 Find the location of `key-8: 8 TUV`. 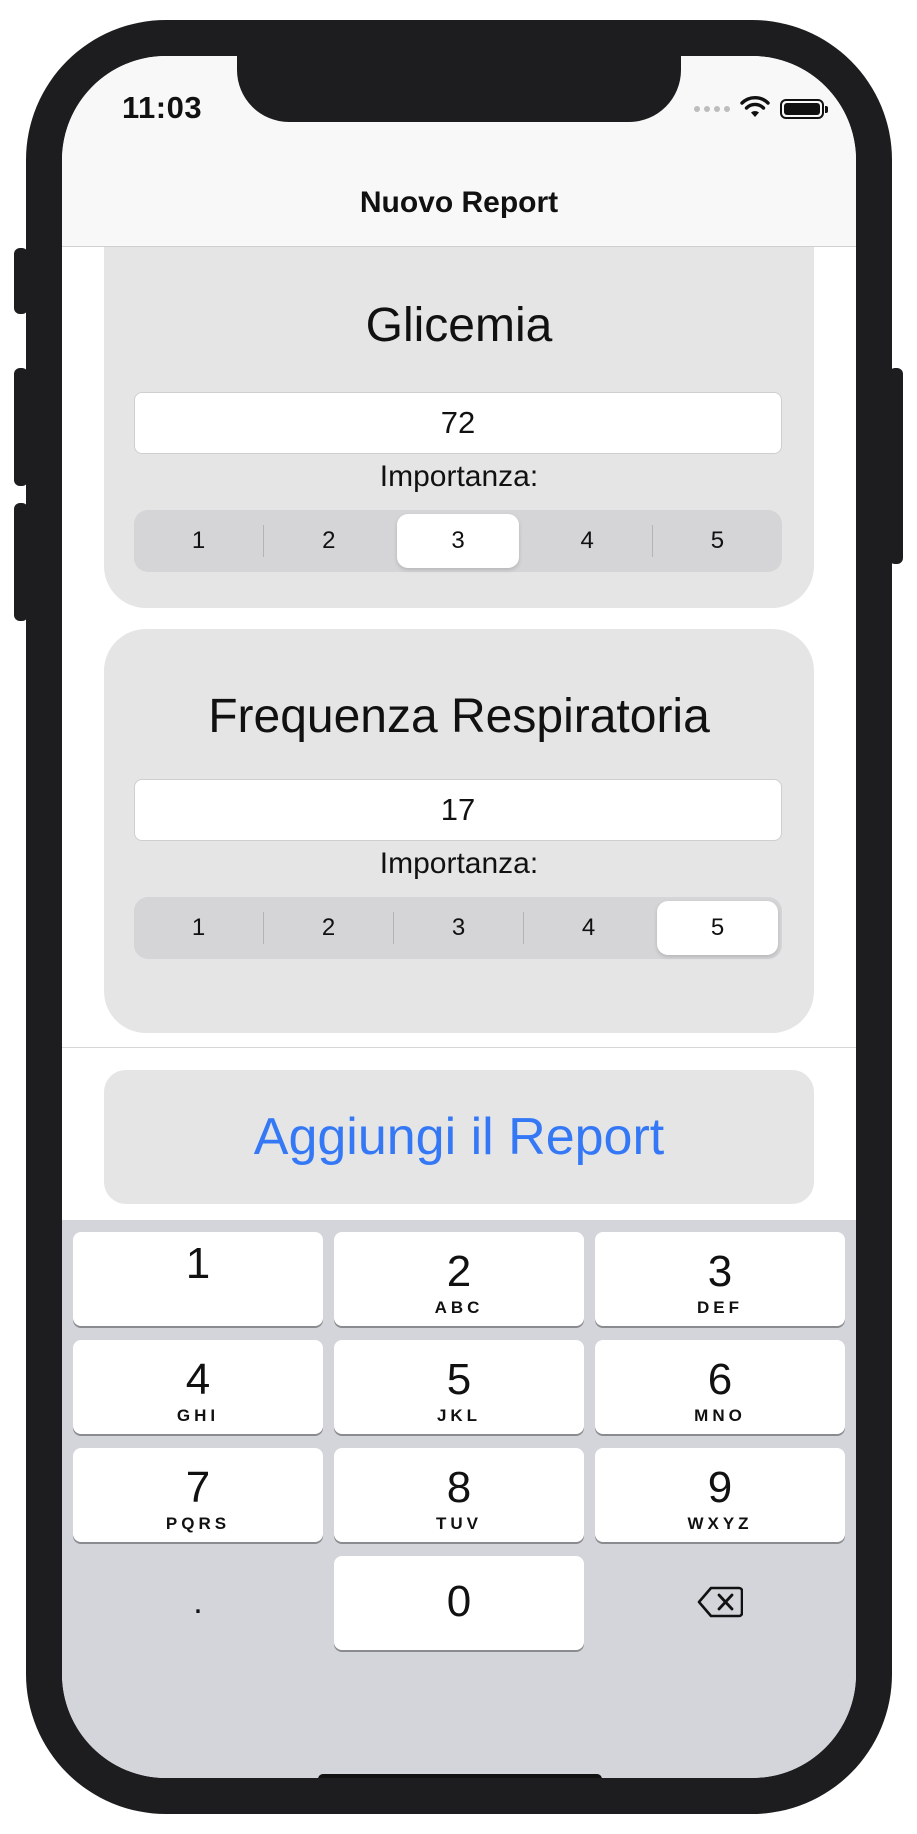

key-8: 8 TUV is located at coordinates (459, 1495).